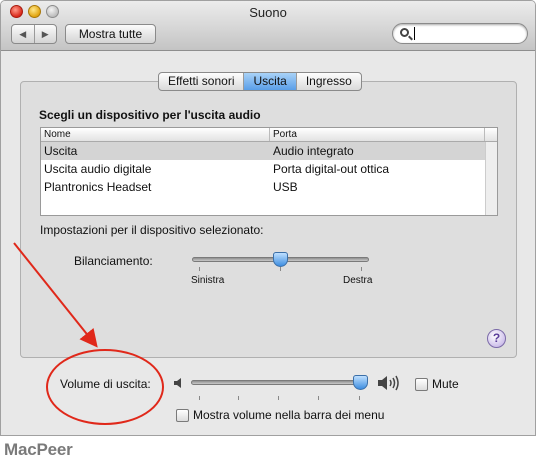  Describe the element at coordinates (414, 33) in the screenshot. I see `text-cursor` at that location.